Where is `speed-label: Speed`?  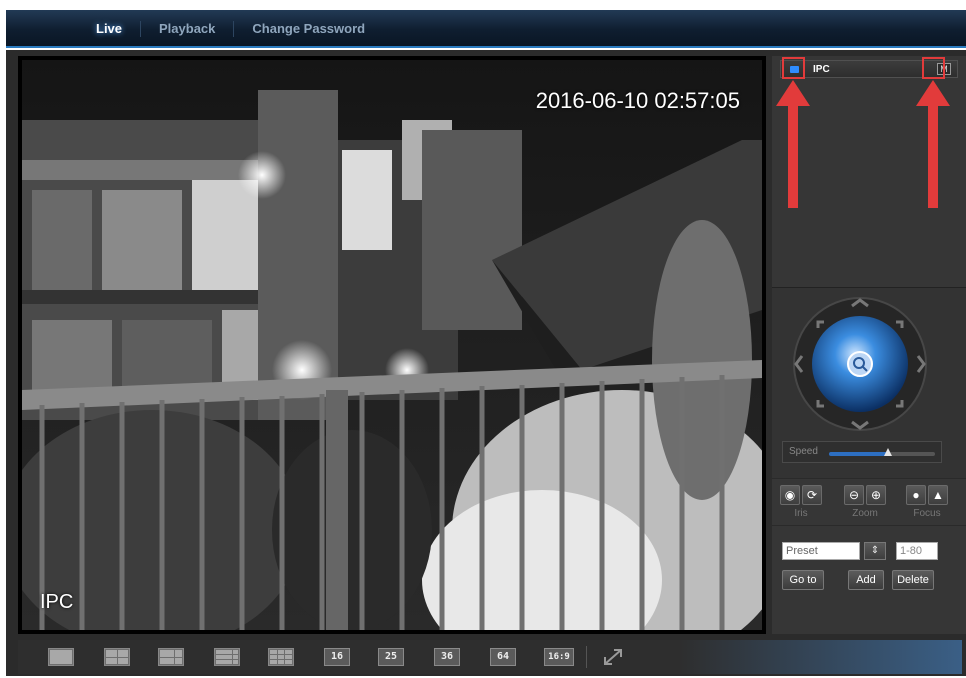
speed-label: Speed is located at coordinates (803, 451).